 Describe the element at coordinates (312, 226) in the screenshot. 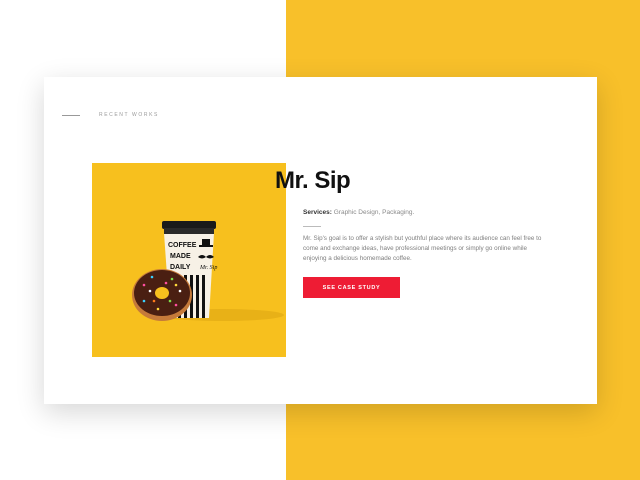

I see `divider` at that location.